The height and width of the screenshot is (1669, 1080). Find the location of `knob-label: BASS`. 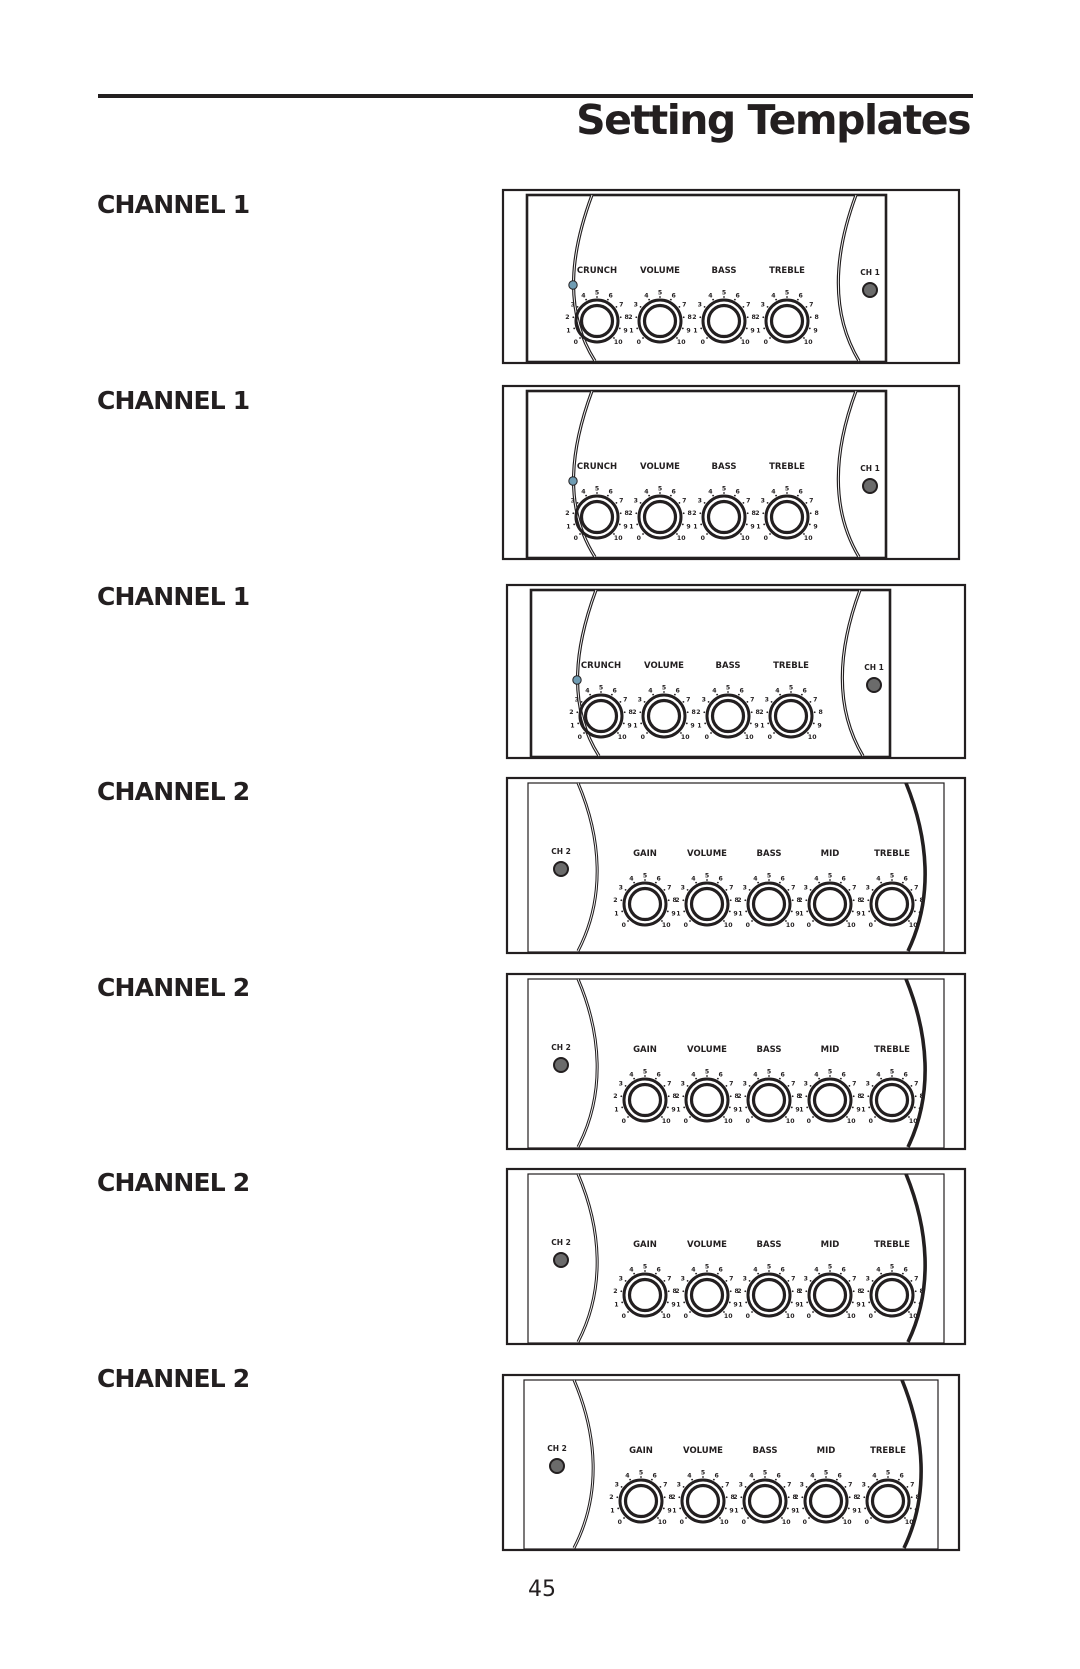

knob-label: BASS is located at coordinates (769, 1050).